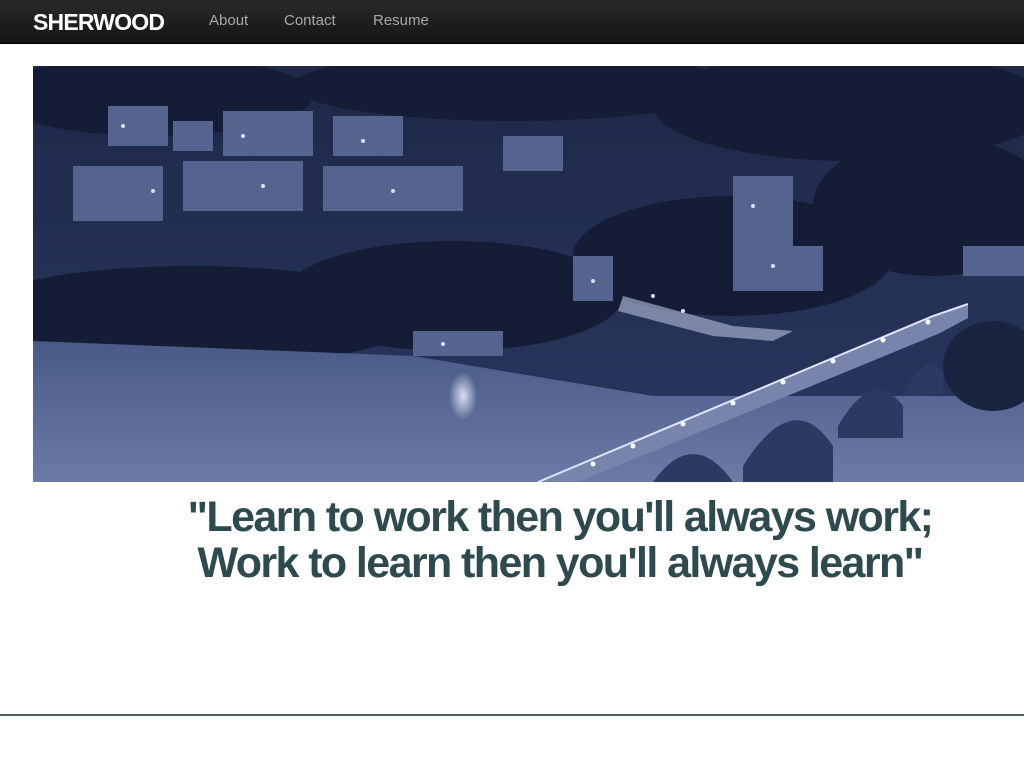 This screenshot has width=1024, height=768. I want to click on quote-line-1: "Learn to work then you'll always work;, so click(560, 517).